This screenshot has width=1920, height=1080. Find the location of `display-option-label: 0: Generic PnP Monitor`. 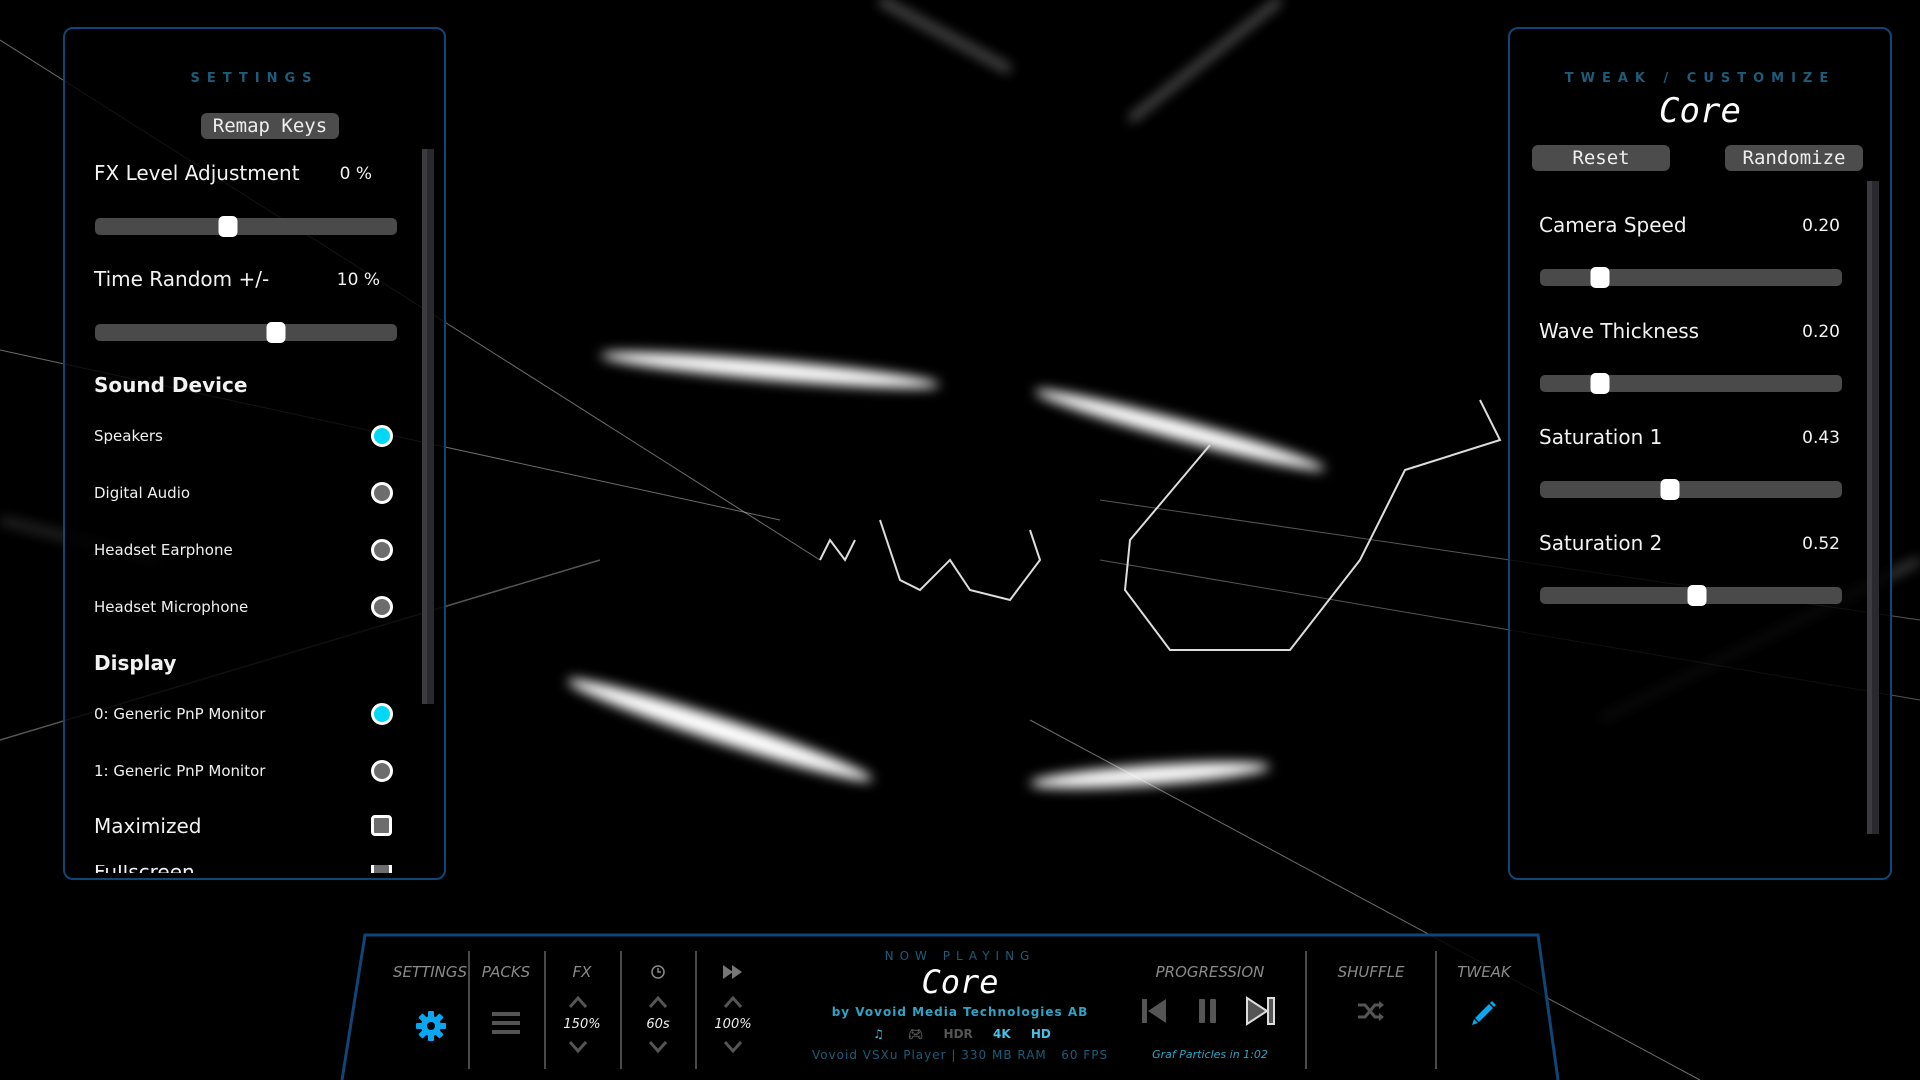

display-option-label: 0: Generic PnP Monitor is located at coordinates (180, 714).